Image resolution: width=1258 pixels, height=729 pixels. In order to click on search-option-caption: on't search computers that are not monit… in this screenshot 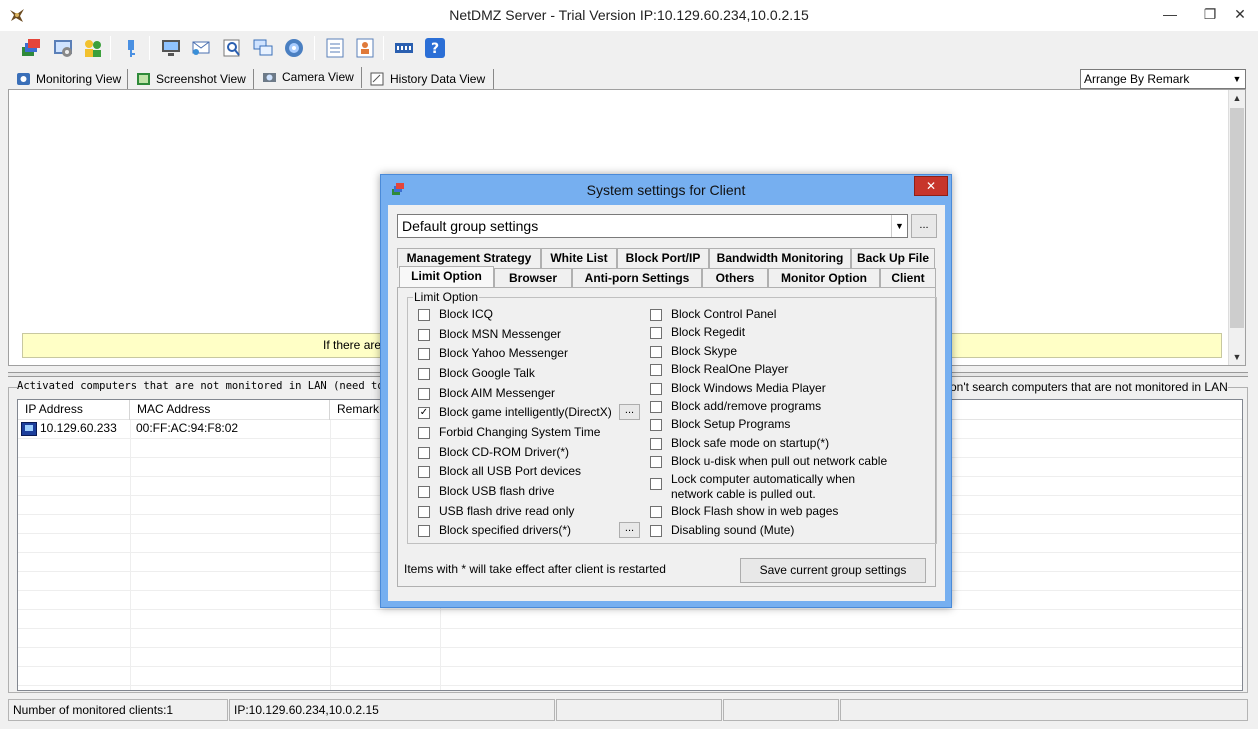, I will do `click(1089, 387)`.